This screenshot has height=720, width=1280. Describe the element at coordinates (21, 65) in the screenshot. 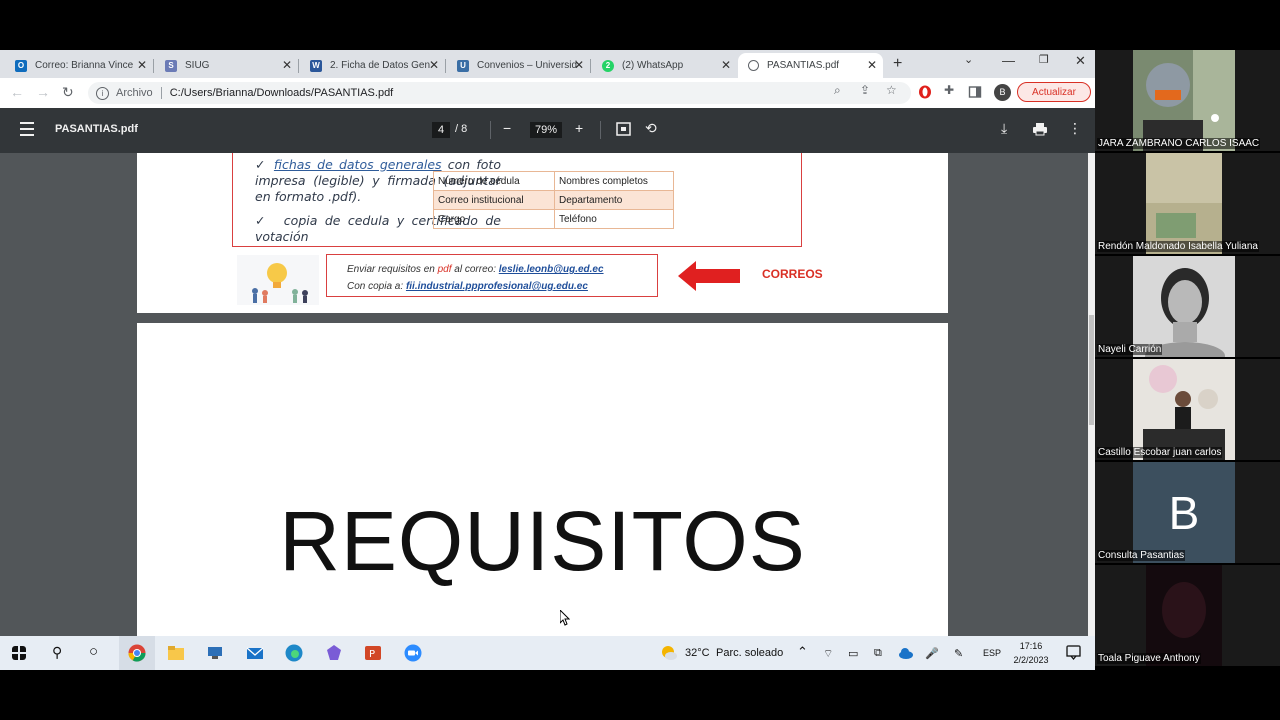

I see `outlook-icon: O` at that location.